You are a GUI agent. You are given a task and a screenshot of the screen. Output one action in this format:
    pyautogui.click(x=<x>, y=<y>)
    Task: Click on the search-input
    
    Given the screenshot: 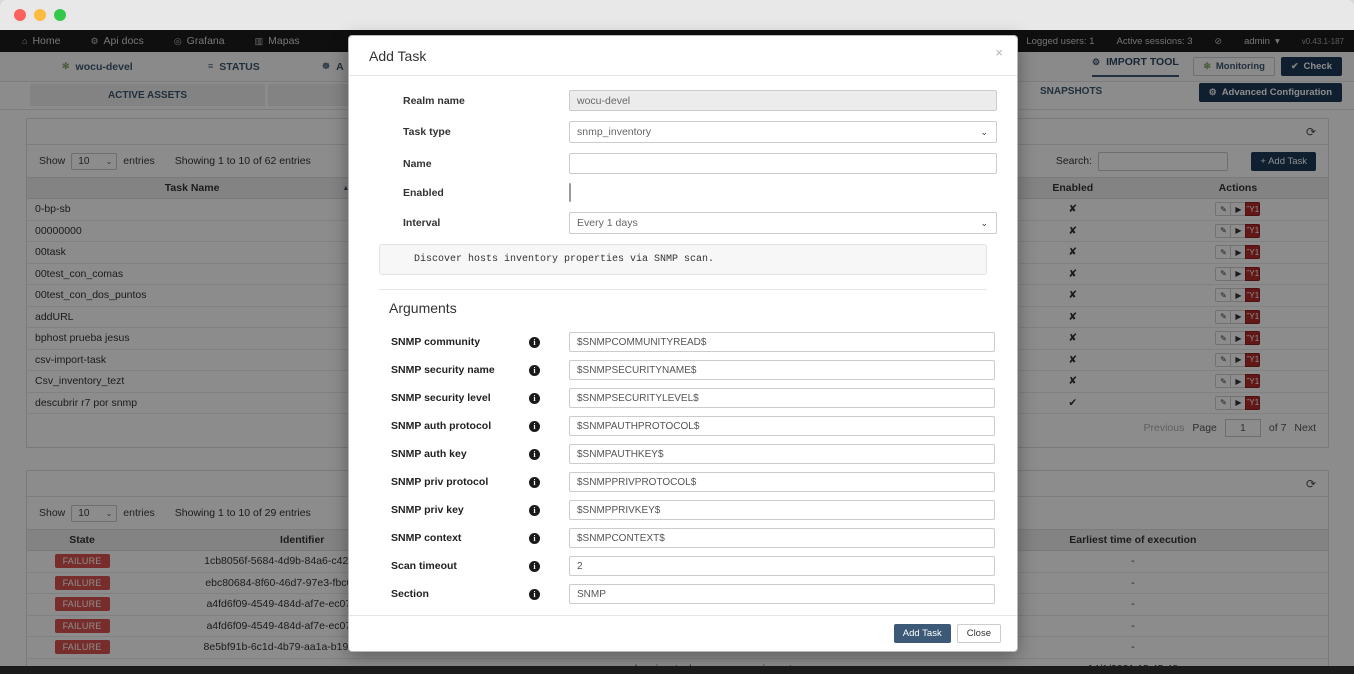 What is the action you would take?
    pyautogui.click(x=1163, y=161)
    